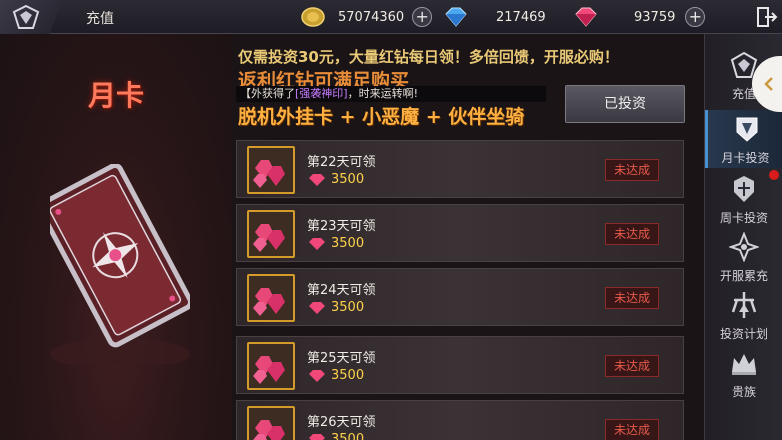 This screenshot has height=440, width=782. I want to click on top-bar: 充值 57074360 + 217469 93759 +, so click(391, 17).